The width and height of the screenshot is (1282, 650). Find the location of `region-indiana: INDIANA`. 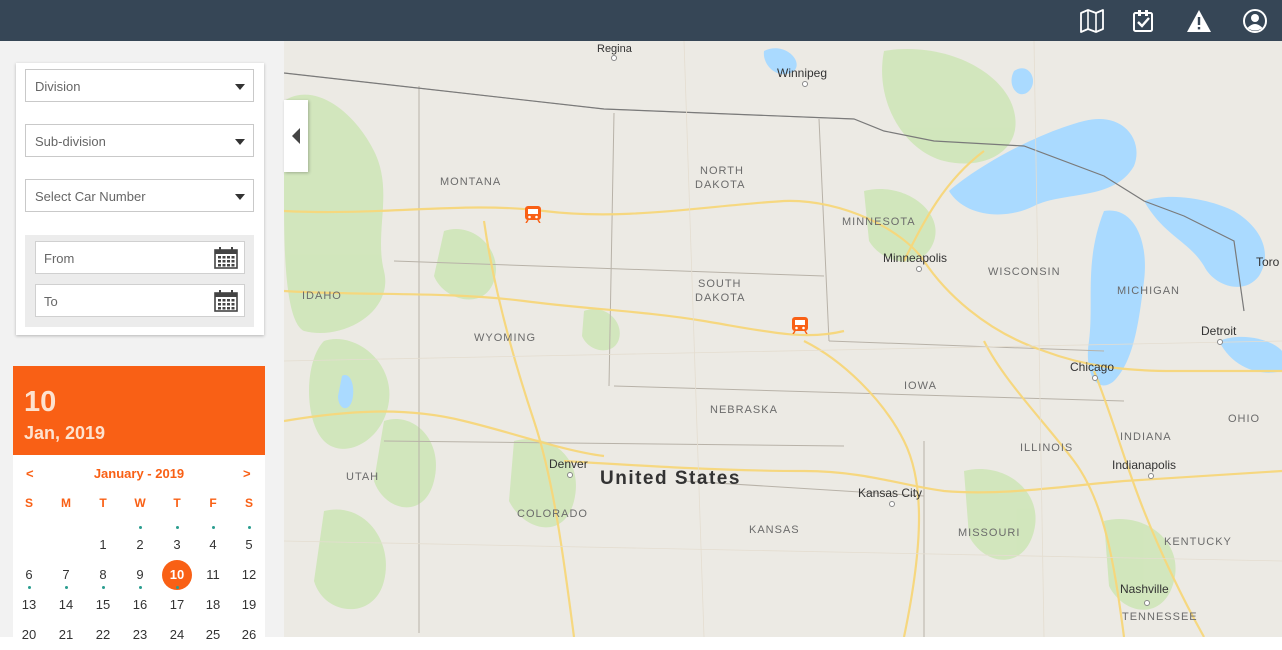

region-indiana: INDIANA is located at coordinates (1146, 437).